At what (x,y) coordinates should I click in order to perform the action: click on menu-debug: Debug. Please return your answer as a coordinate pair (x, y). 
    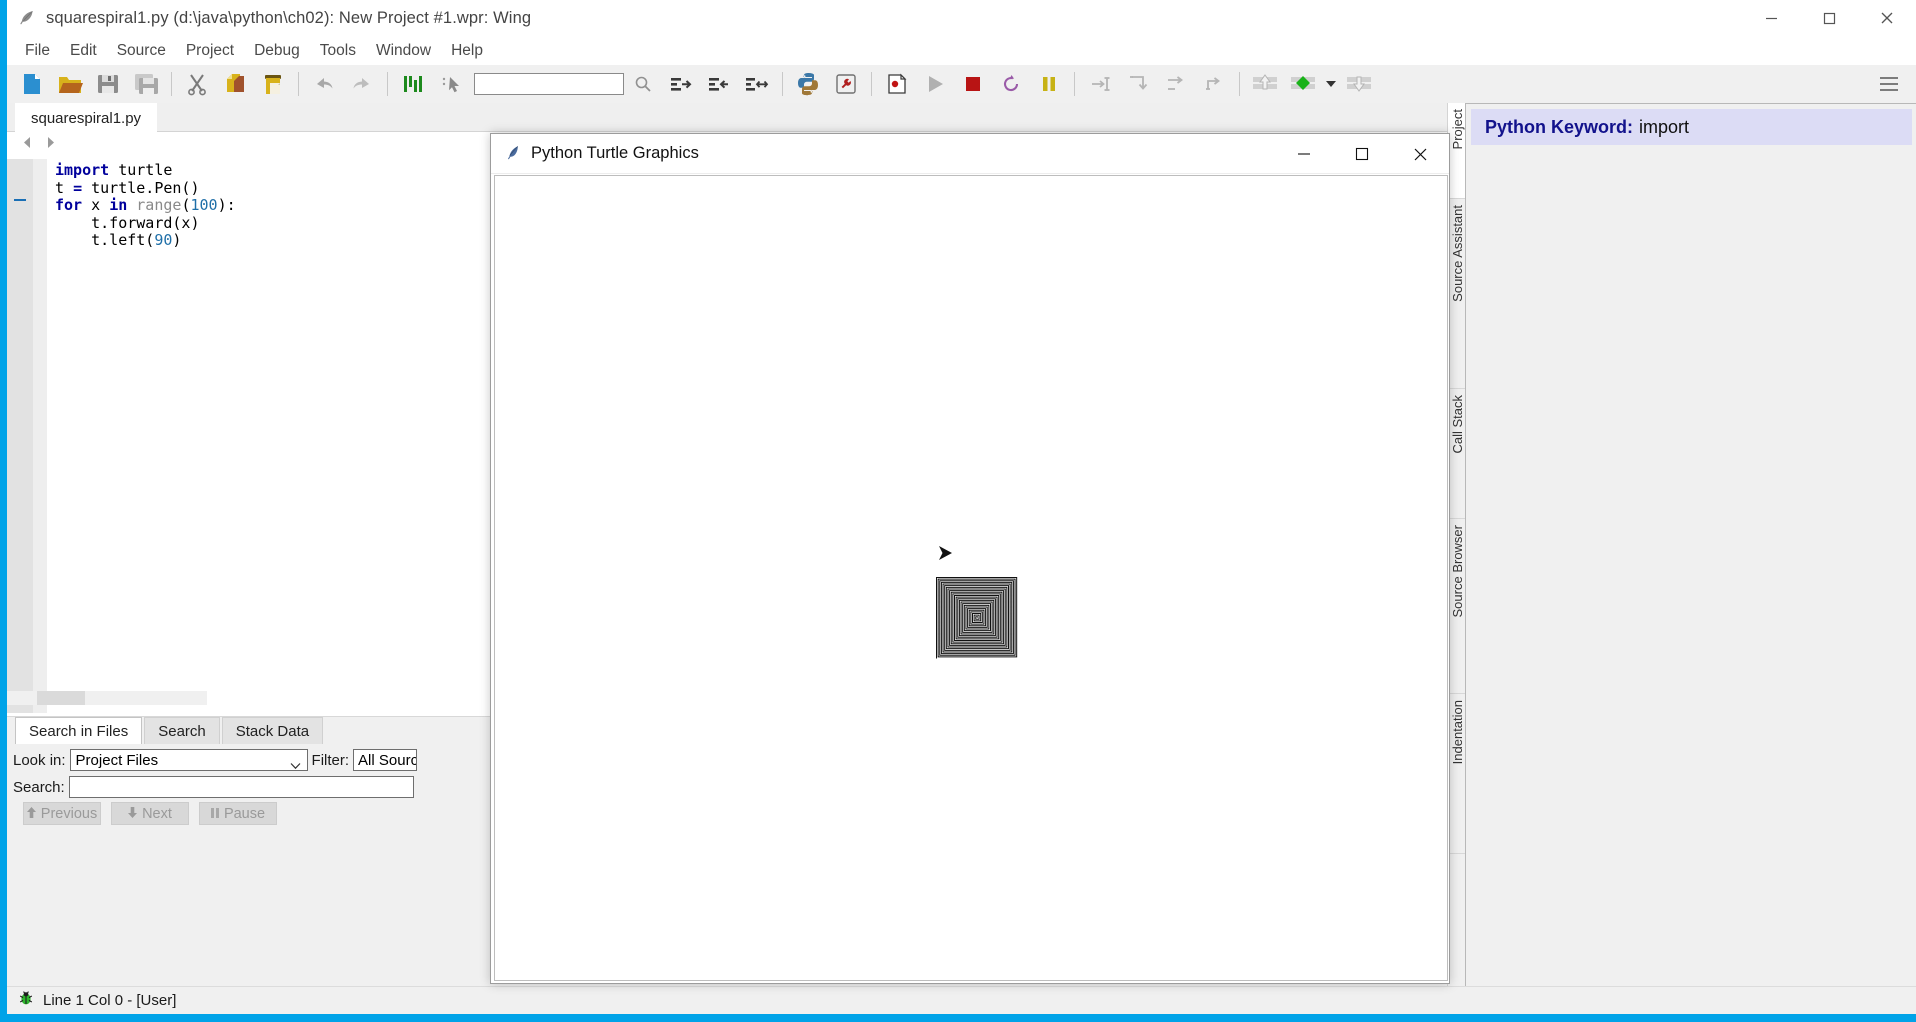
    Looking at the image, I should click on (277, 51).